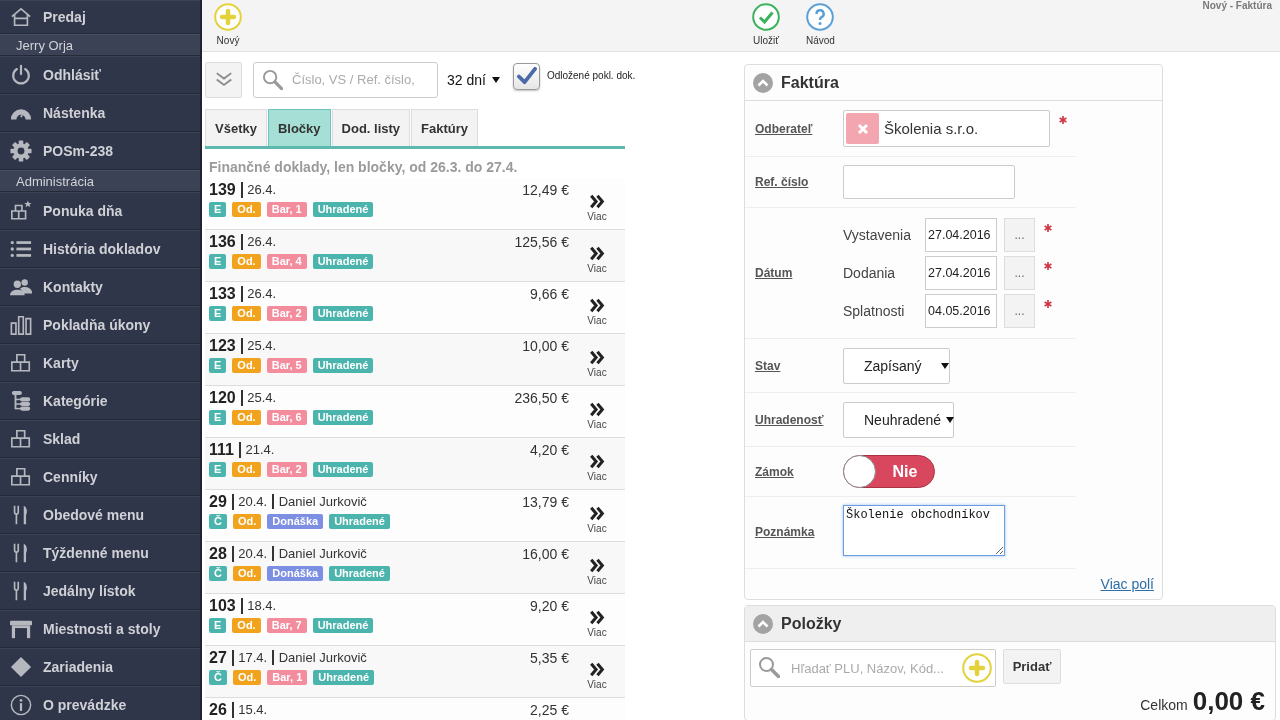 Image resolution: width=1280 pixels, height=720 pixels. What do you see at coordinates (545, 345) in the screenshot?
I see `document-amount: 10,00 €` at bounding box center [545, 345].